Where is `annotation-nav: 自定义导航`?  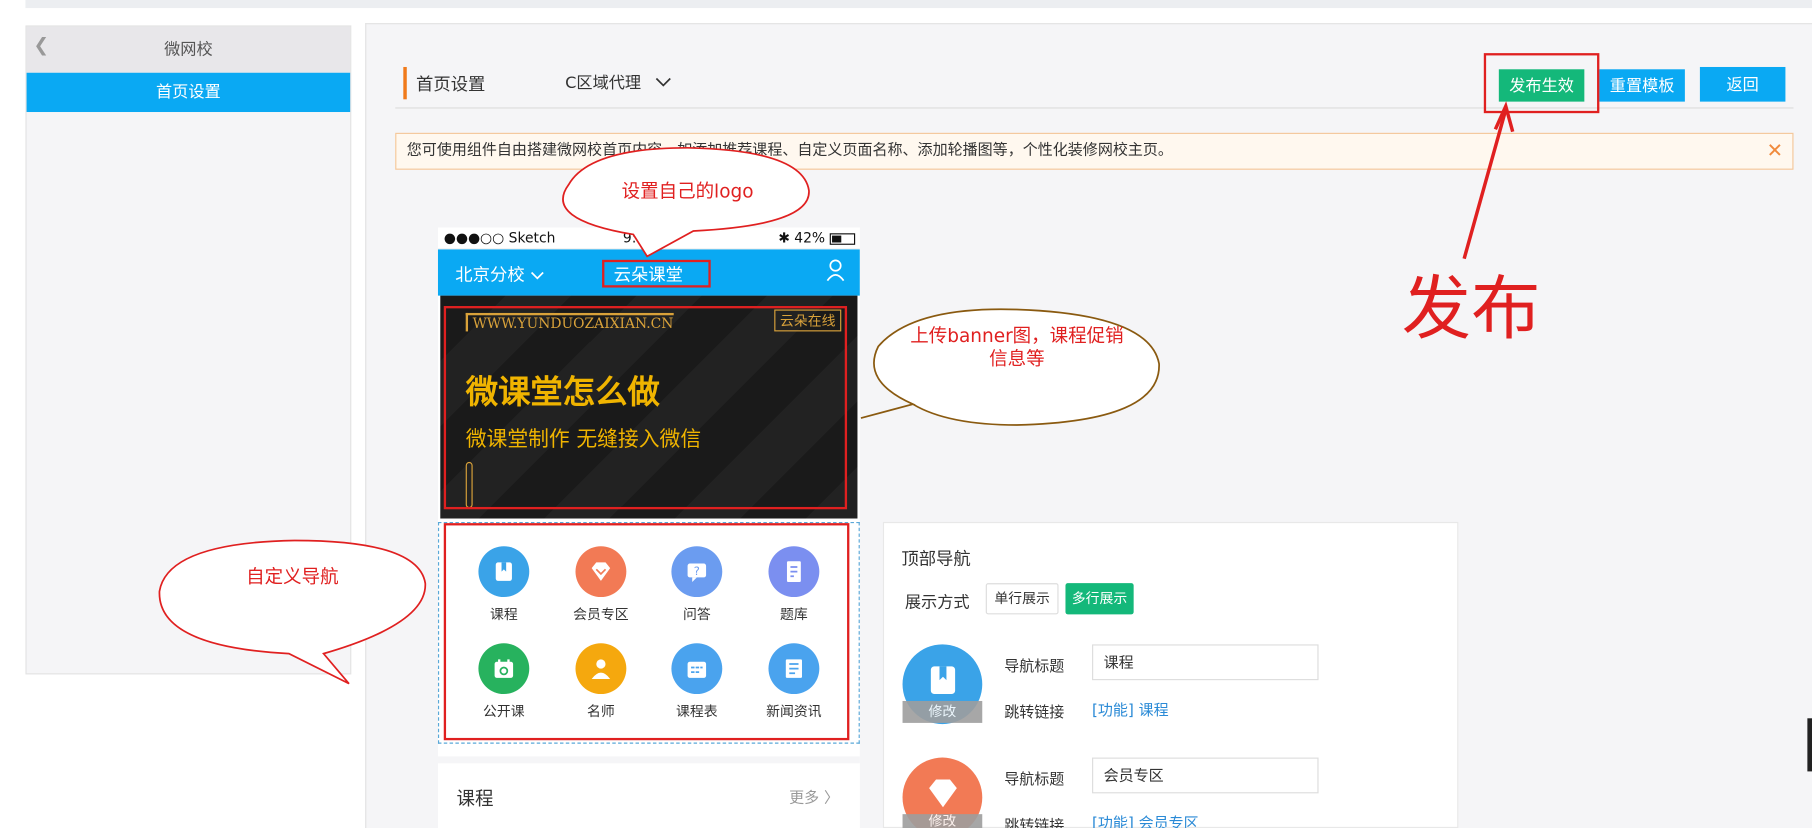
annotation-nav: 自定义导航 is located at coordinates (292, 576).